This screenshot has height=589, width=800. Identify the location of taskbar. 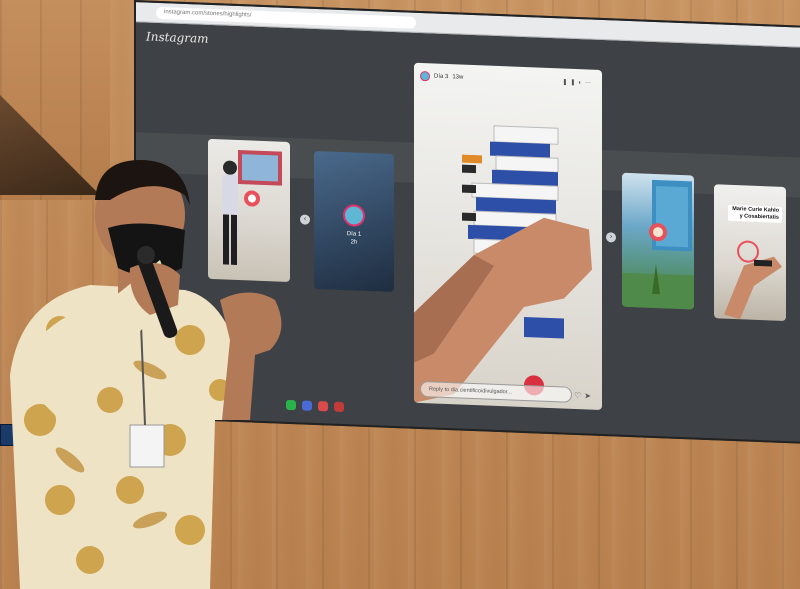
(315, 406).